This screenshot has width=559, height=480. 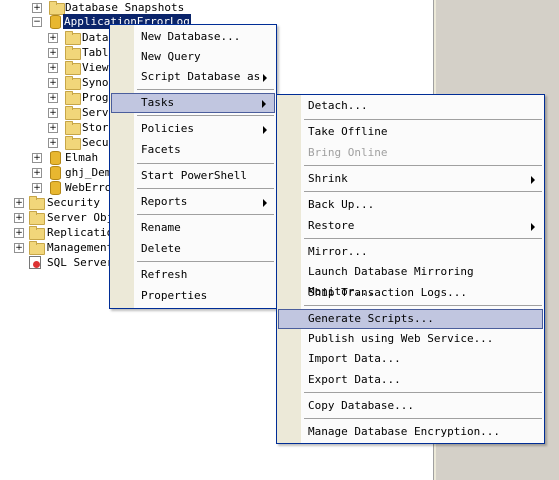 I want to click on menu-item-restore: Restore, so click(x=410, y=226).